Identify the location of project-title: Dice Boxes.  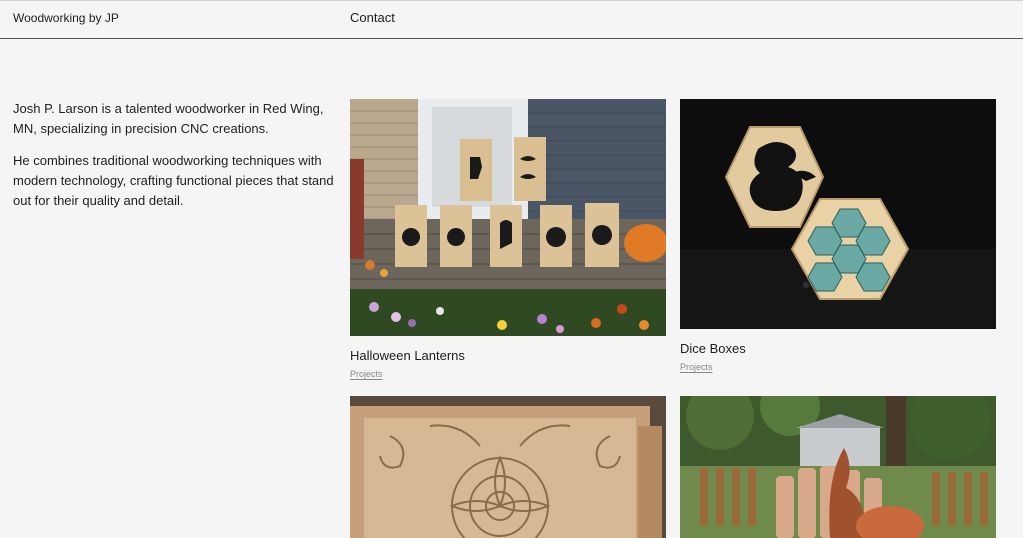
(838, 348).